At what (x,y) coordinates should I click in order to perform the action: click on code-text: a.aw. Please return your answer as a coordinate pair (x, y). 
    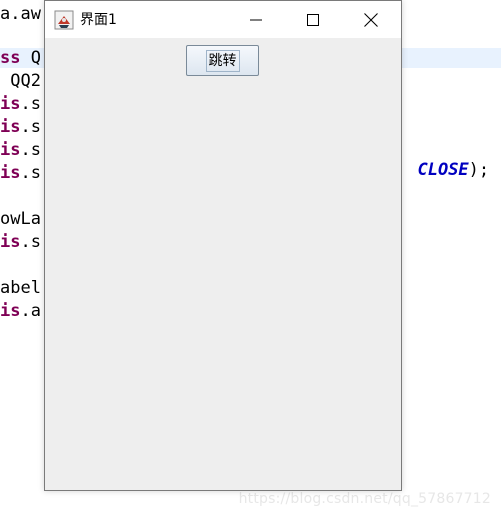
    Looking at the image, I should click on (20, 14).